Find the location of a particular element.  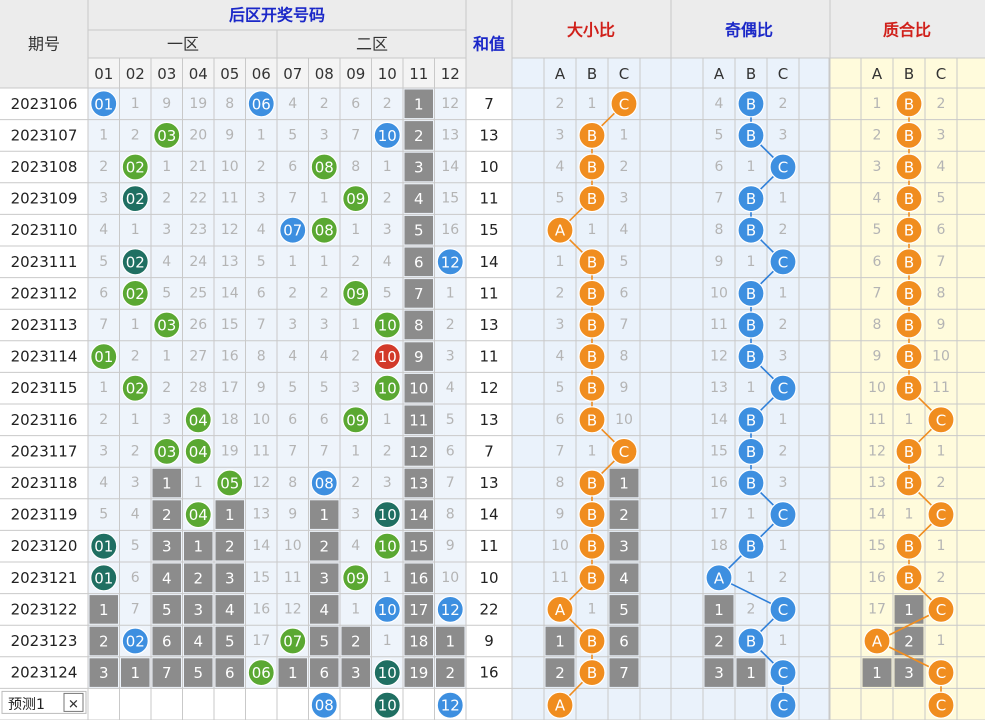

omit-box-cell: 13 is located at coordinates (418, 484).